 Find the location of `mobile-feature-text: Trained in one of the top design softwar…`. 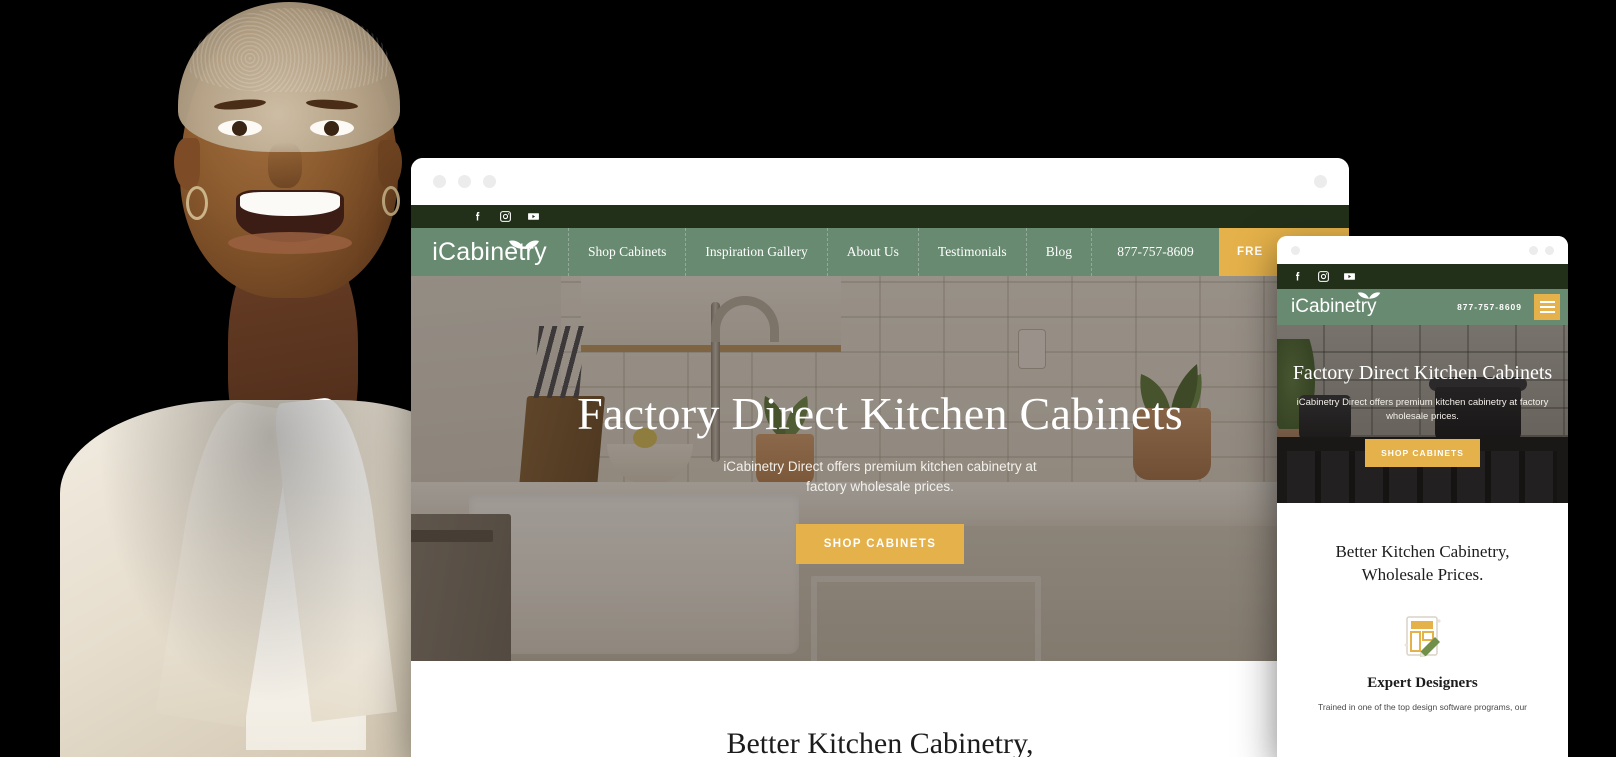

mobile-feature-text: Trained in one of the top design softwar… is located at coordinates (1422, 706).